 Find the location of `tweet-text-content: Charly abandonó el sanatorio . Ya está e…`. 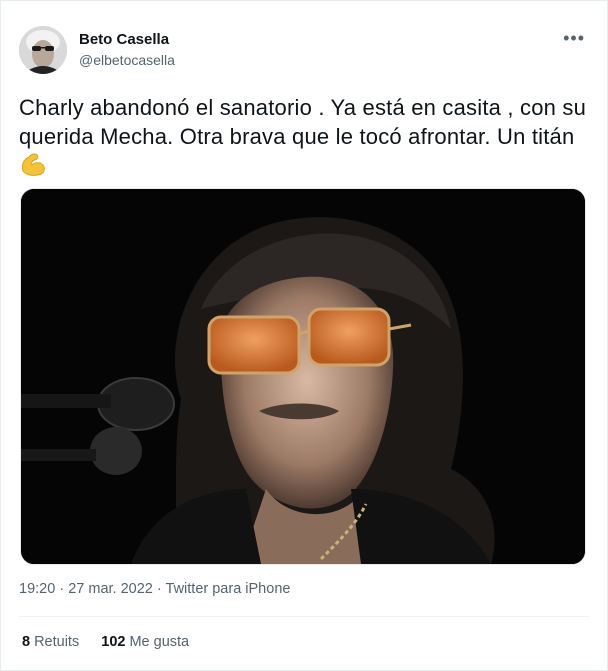

tweet-text-content: Charly abandonó el sanatorio . Ya está e… is located at coordinates (303, 122).